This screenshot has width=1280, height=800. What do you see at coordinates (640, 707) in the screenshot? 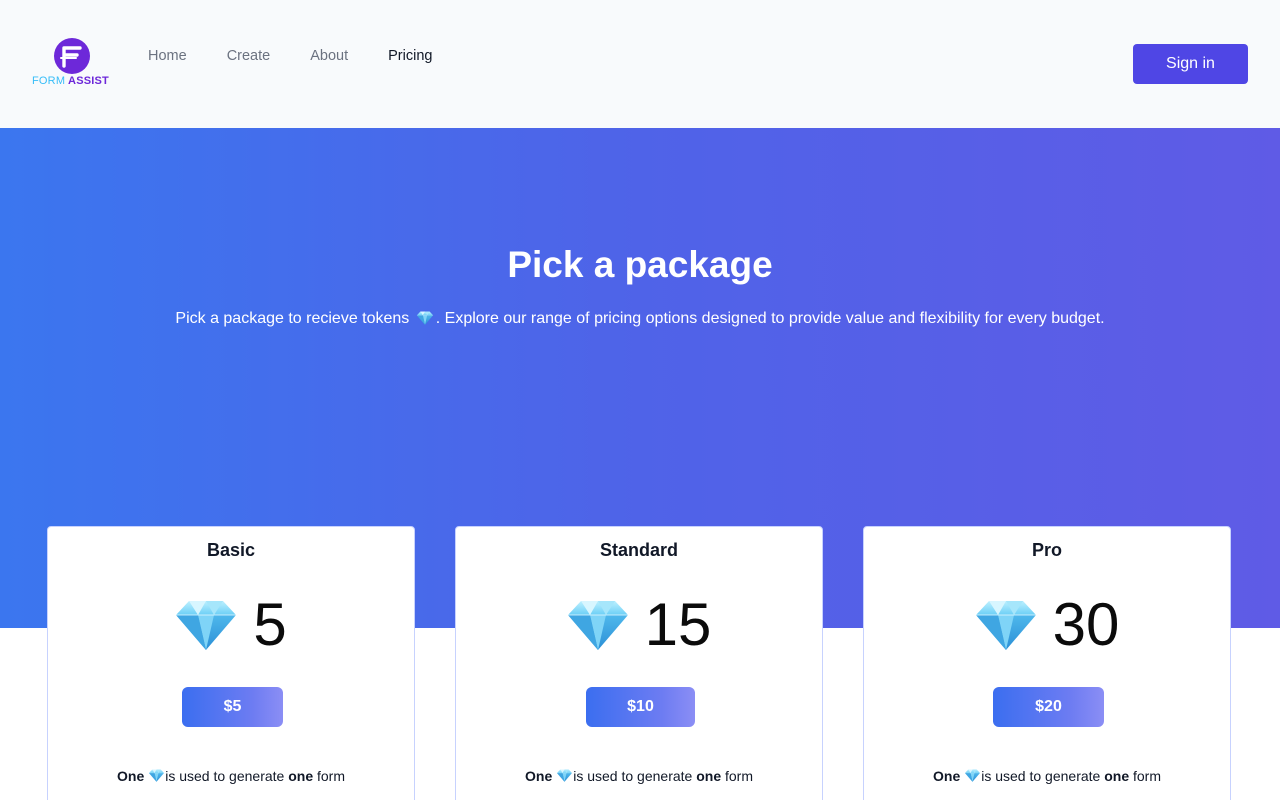
I see `buy-standard-button: $10` at bounding box center [640, 707].